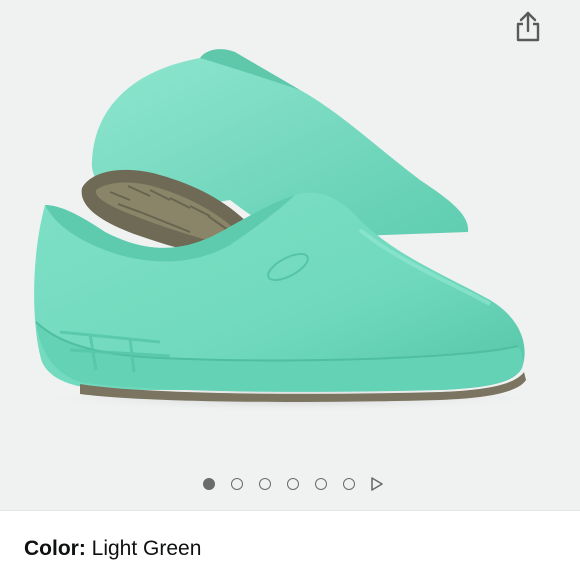 The image size is (580, 580). I want to click on section-divider, so click(290, 510).